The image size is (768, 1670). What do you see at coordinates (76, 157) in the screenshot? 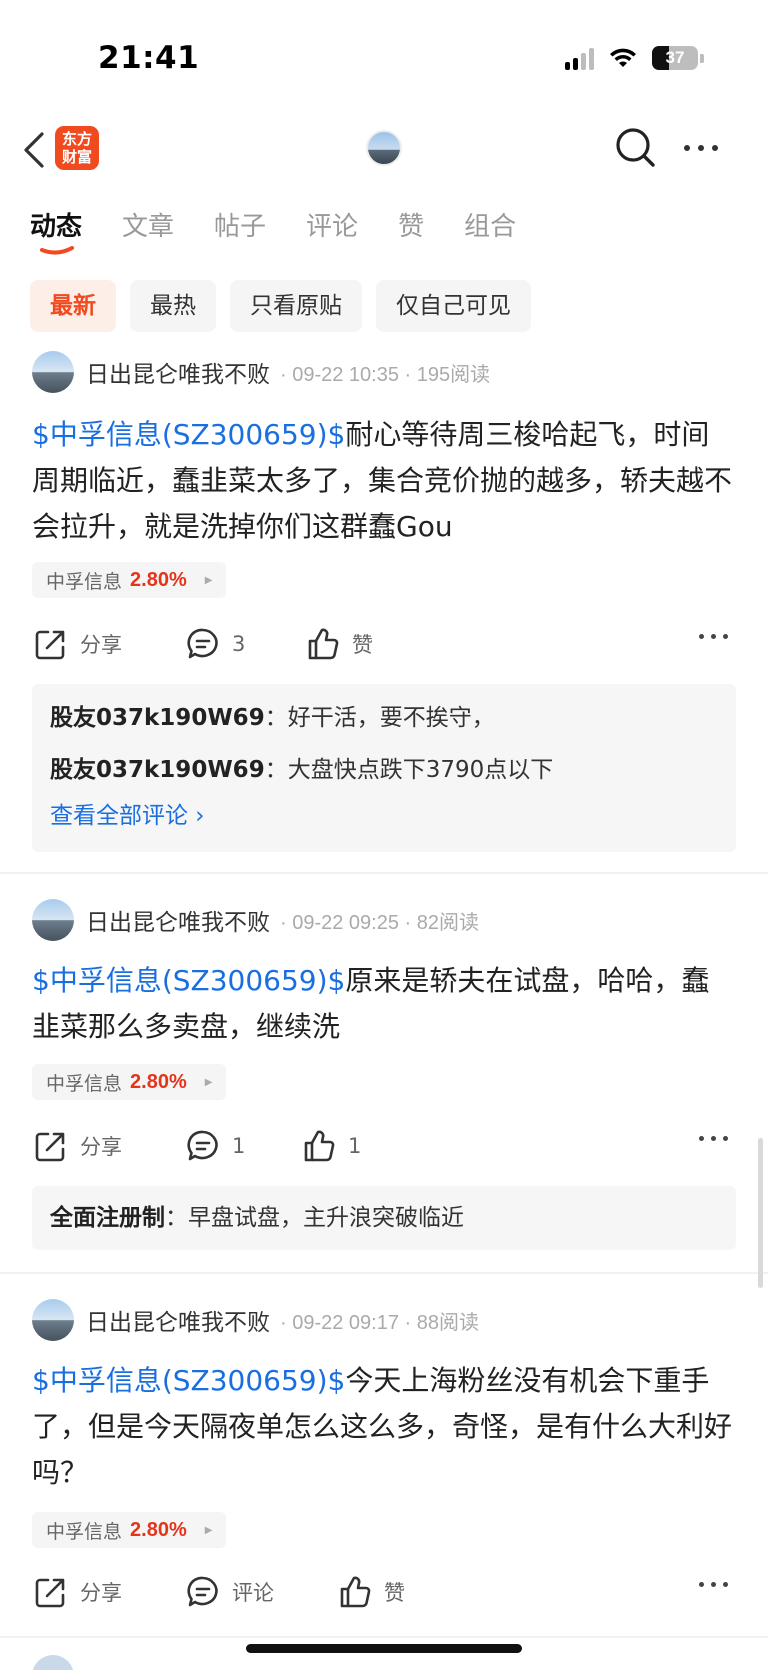
I see `logo-text-bottom: 财富` at bounding box center [76, 157].